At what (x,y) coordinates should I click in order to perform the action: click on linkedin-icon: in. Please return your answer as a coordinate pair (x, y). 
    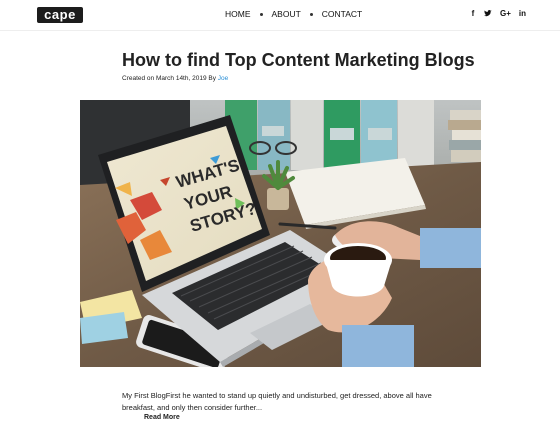
    Looking at the image, I should click on (522, 14).